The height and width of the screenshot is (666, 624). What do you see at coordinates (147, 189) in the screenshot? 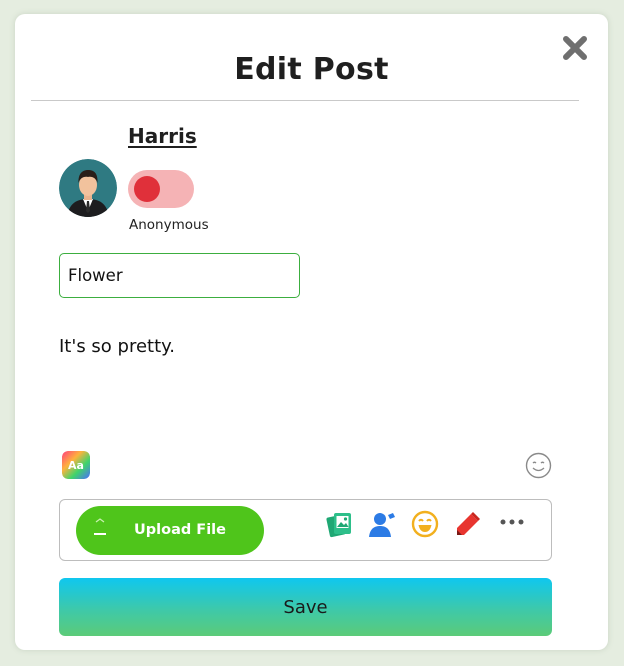
I see `toggle-knob` at bounding box center [147, 189].